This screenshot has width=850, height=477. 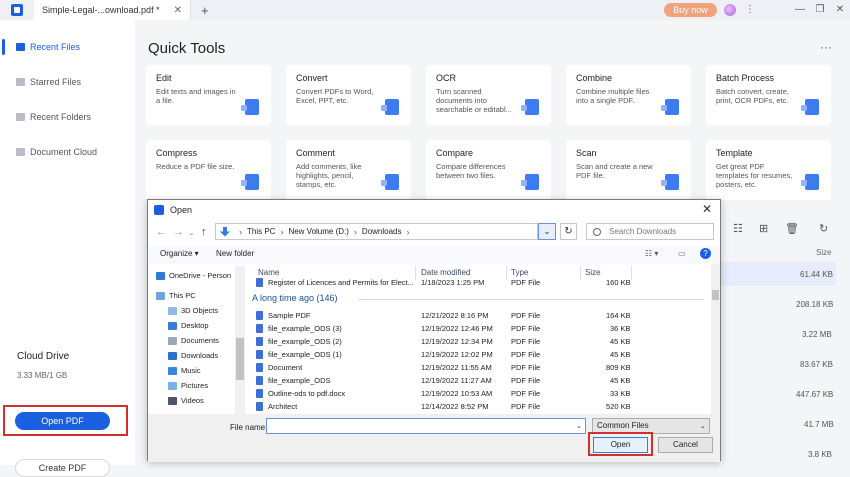 What do you see at coordinates (800, 10) in the screenshot?
I see `minimize-icon: —` at bounding box center [800, 10].